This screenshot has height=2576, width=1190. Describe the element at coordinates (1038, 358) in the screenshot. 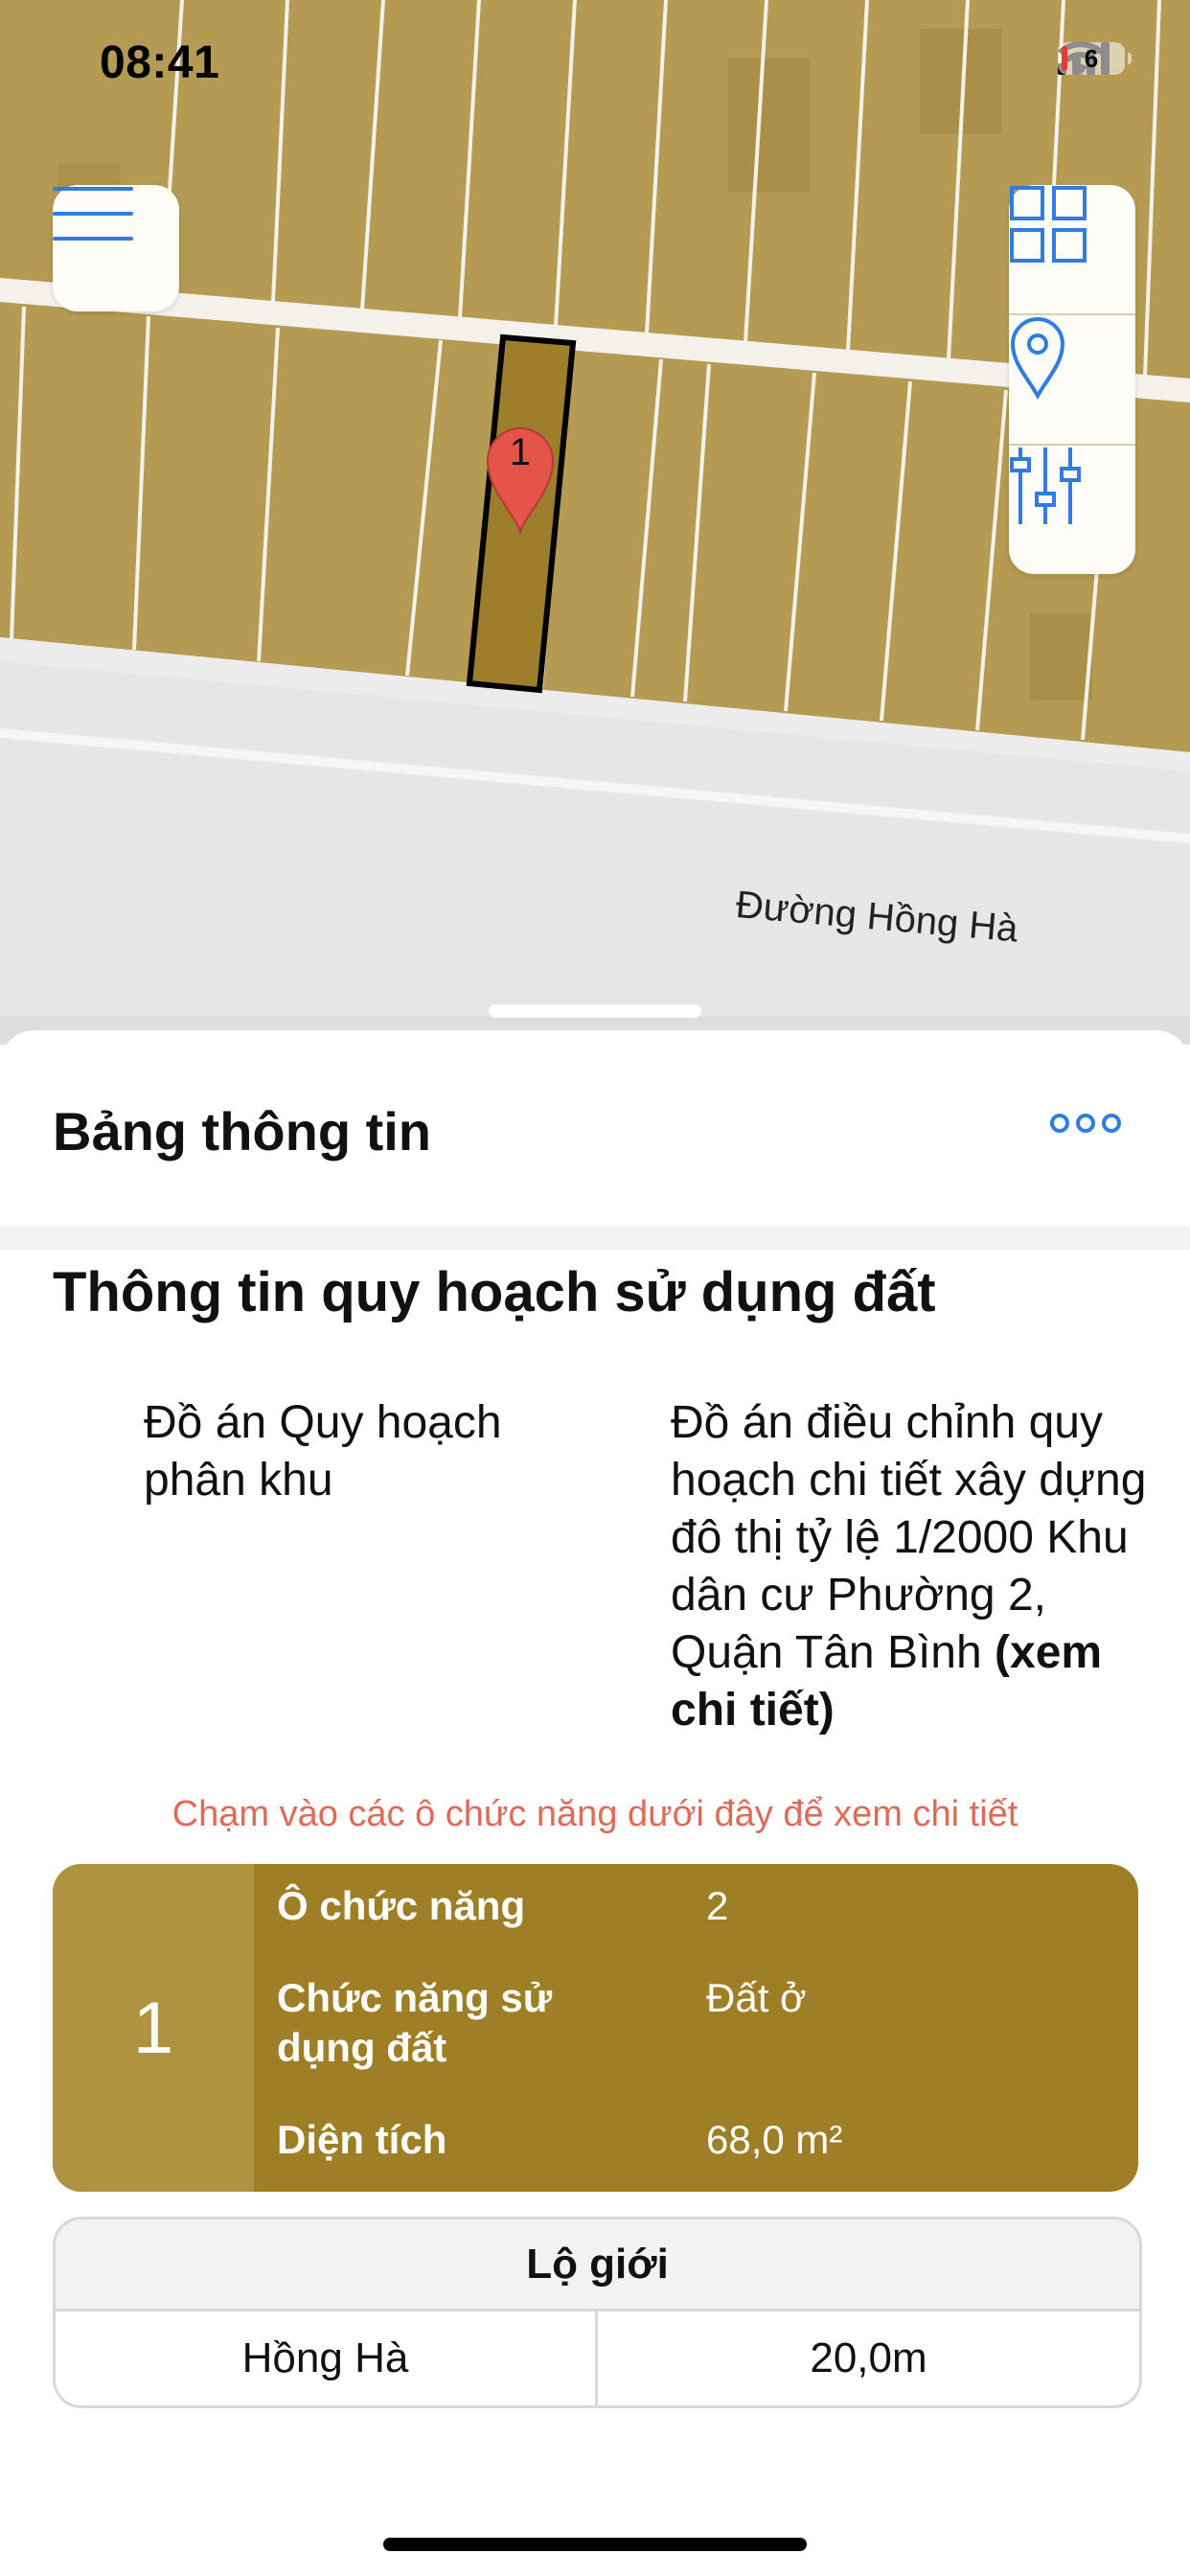

I see `location-pin-icon` at that location.